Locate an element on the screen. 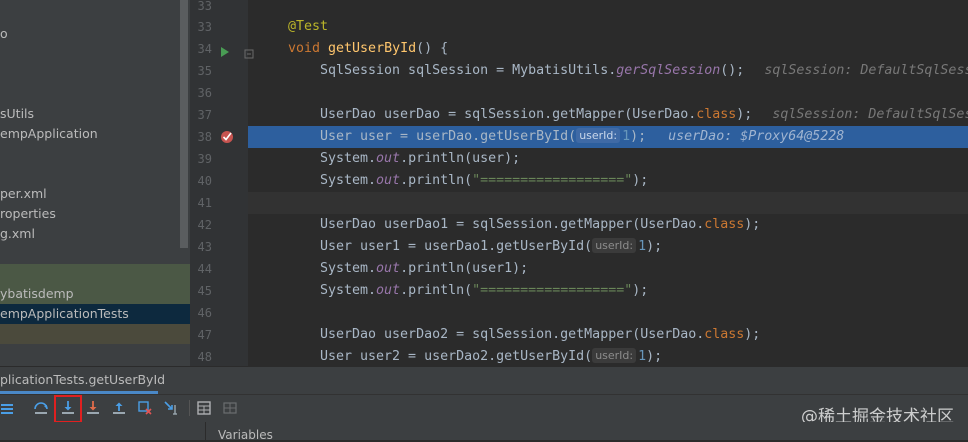 The image size is (968, 442). panel-divider is located at coordinates (205, 431).